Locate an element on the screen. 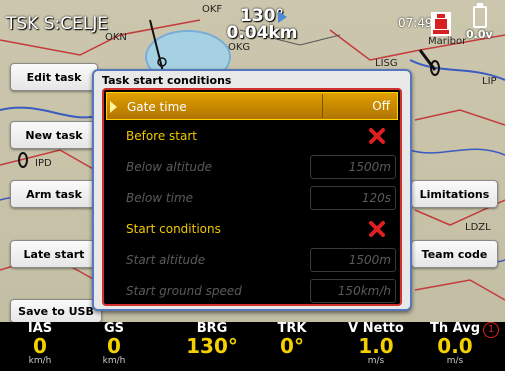  infobox-value: 0° is located at coordinates (292, 346).